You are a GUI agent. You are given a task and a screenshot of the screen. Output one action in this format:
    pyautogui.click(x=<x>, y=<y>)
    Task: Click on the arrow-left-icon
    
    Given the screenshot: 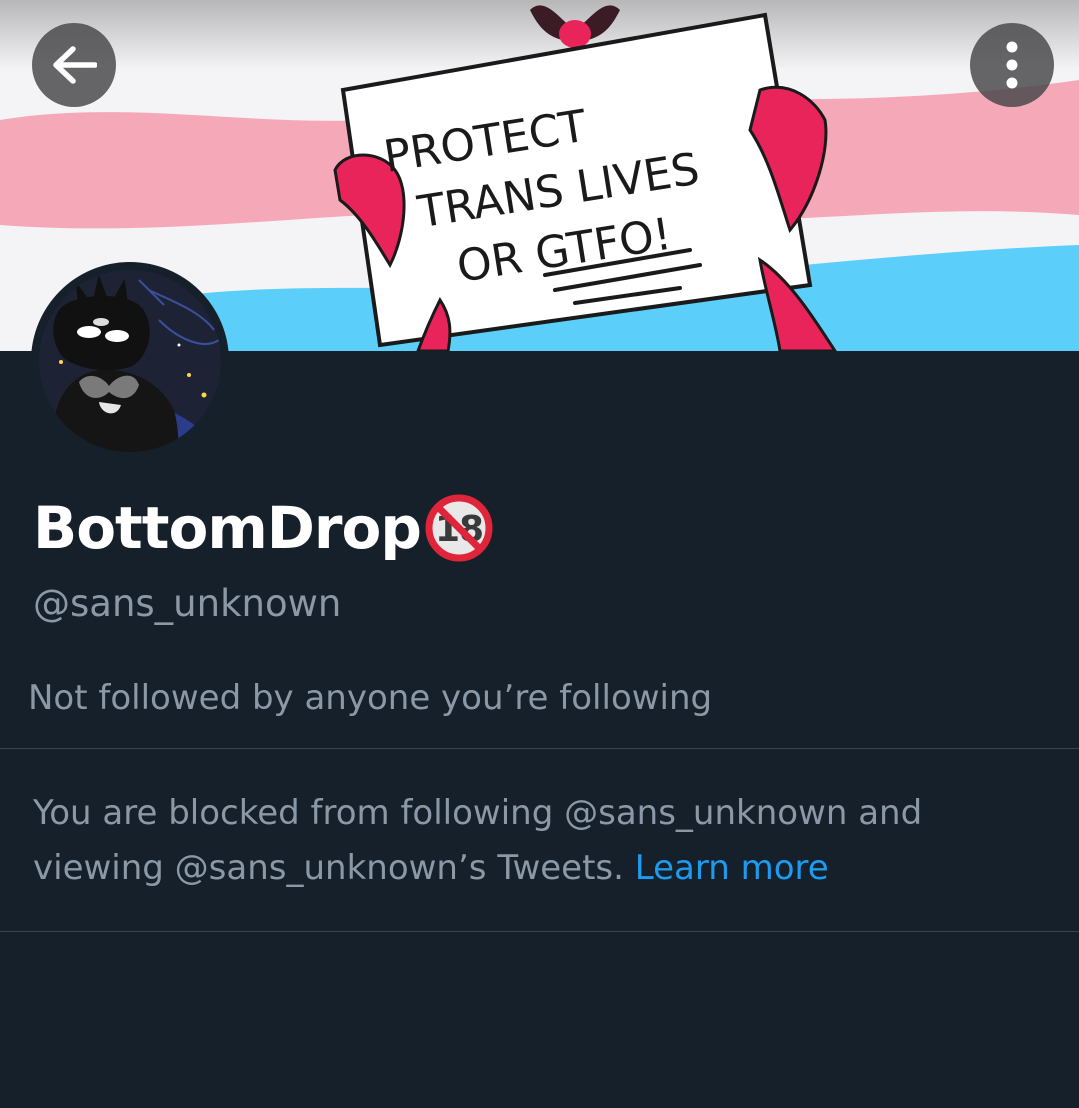 What is the action you would take?
    pyautogui.click(x=75, y=65)
    